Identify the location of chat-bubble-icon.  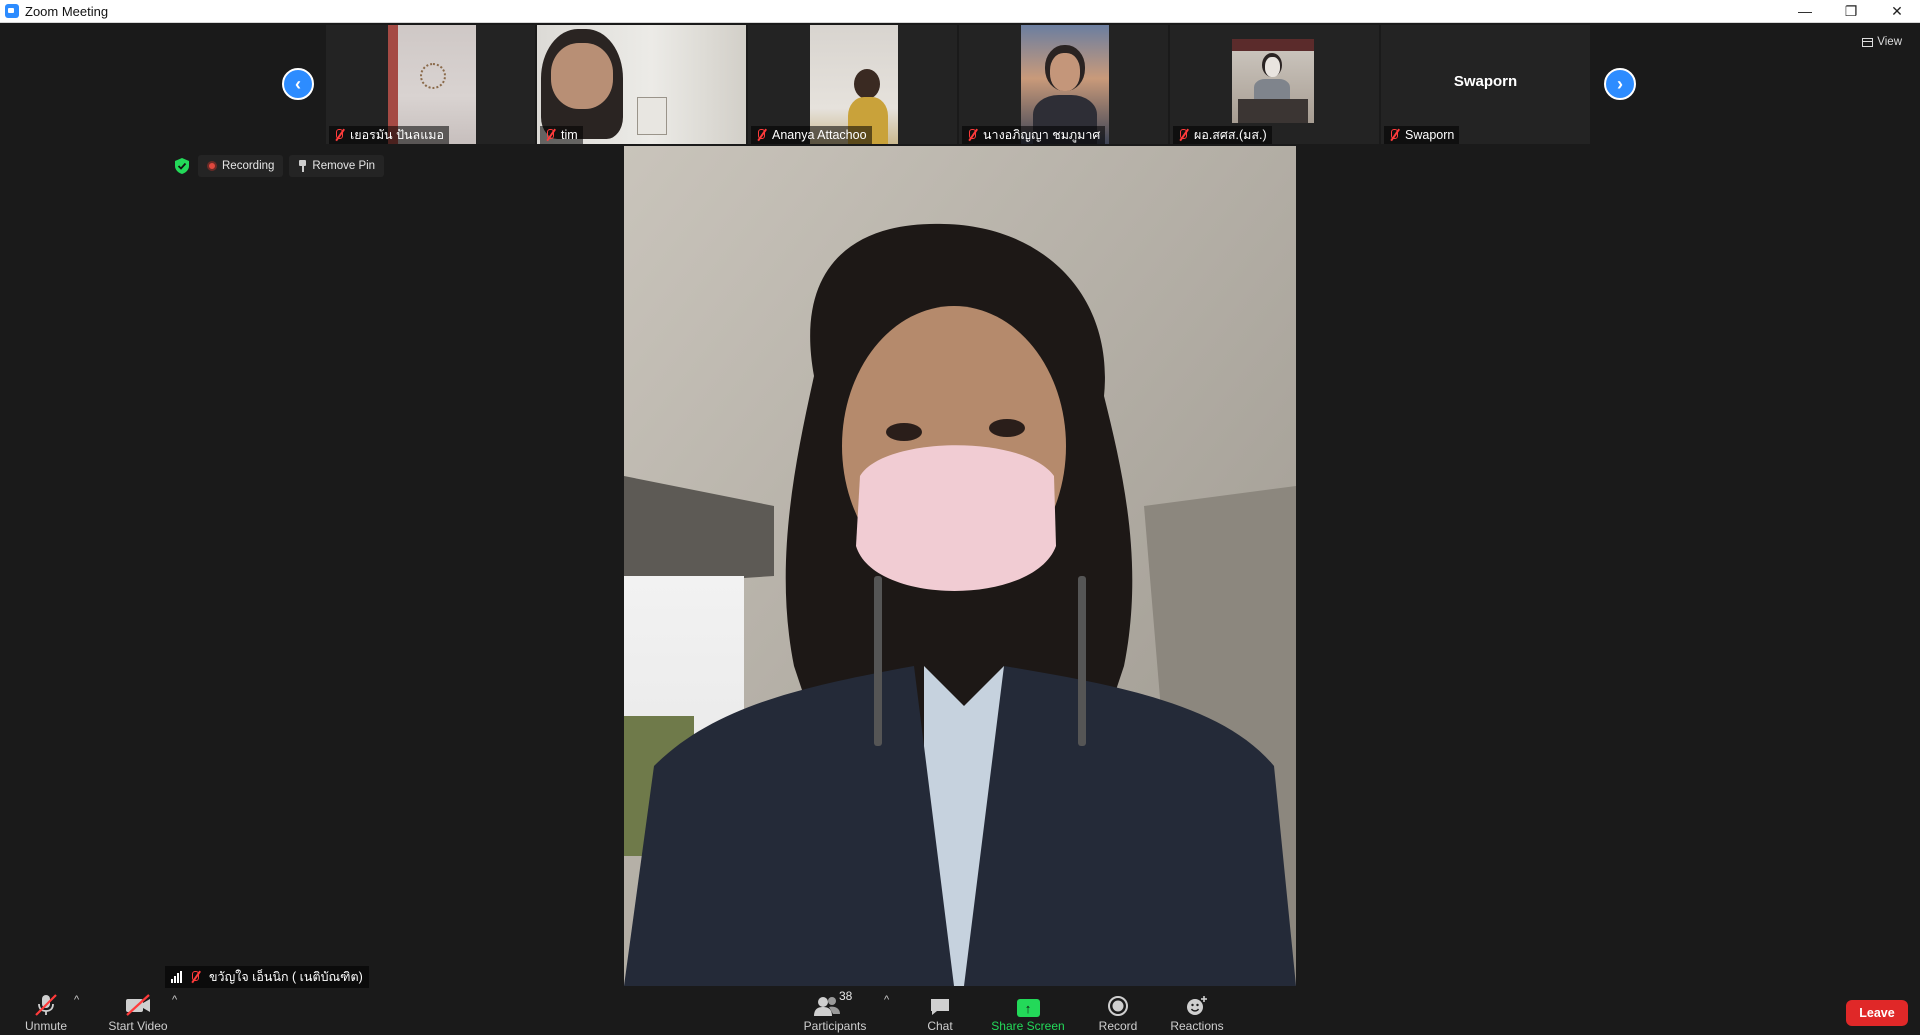
(940, 1004).